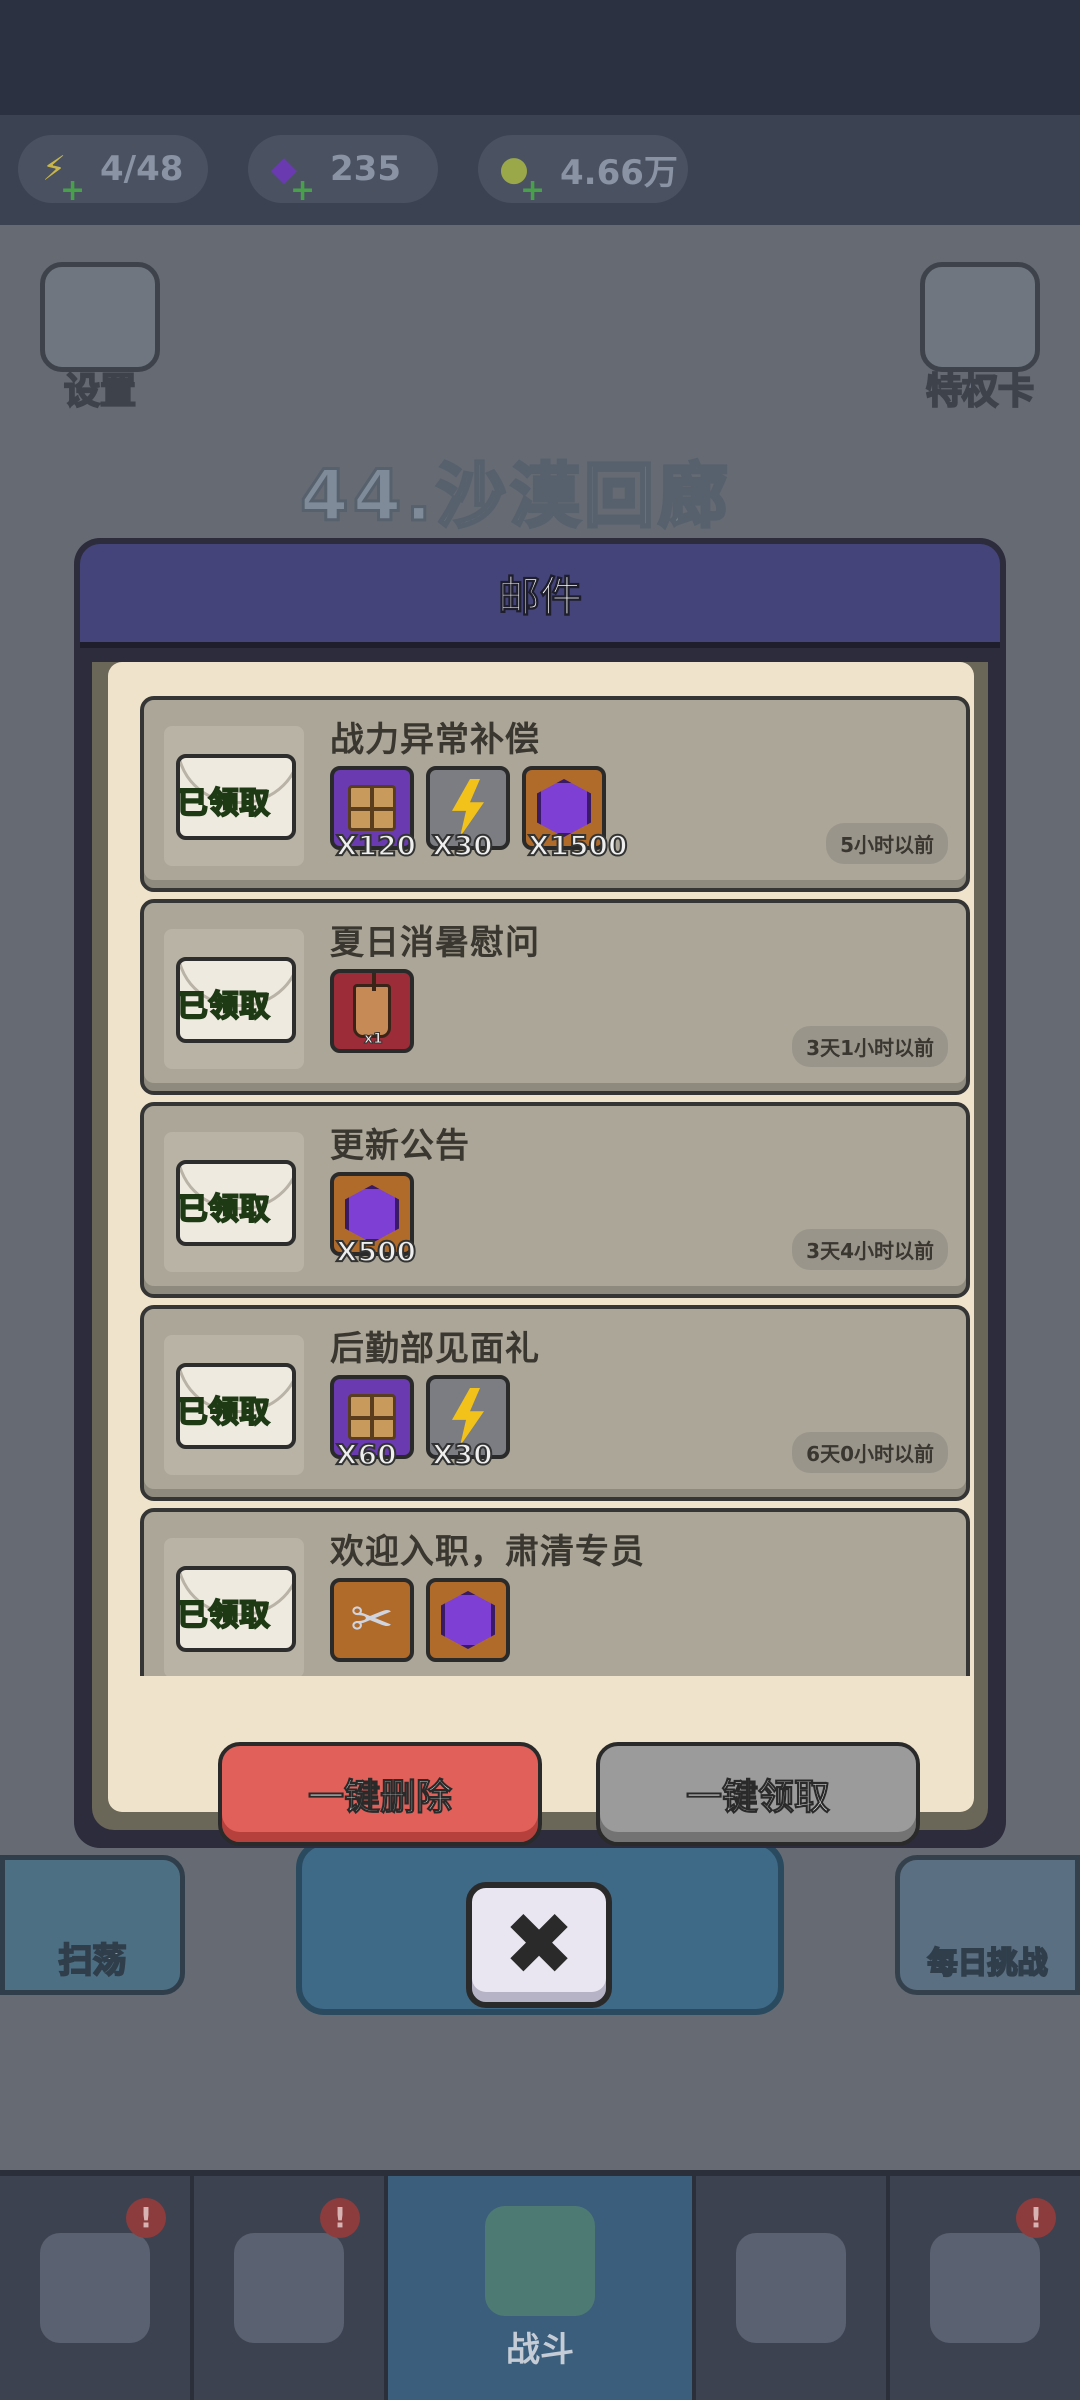 Image resolution: width=1080 pixels, height=2400 pixels. I want to click on gem-plus-icon: +, so click(303, 190).